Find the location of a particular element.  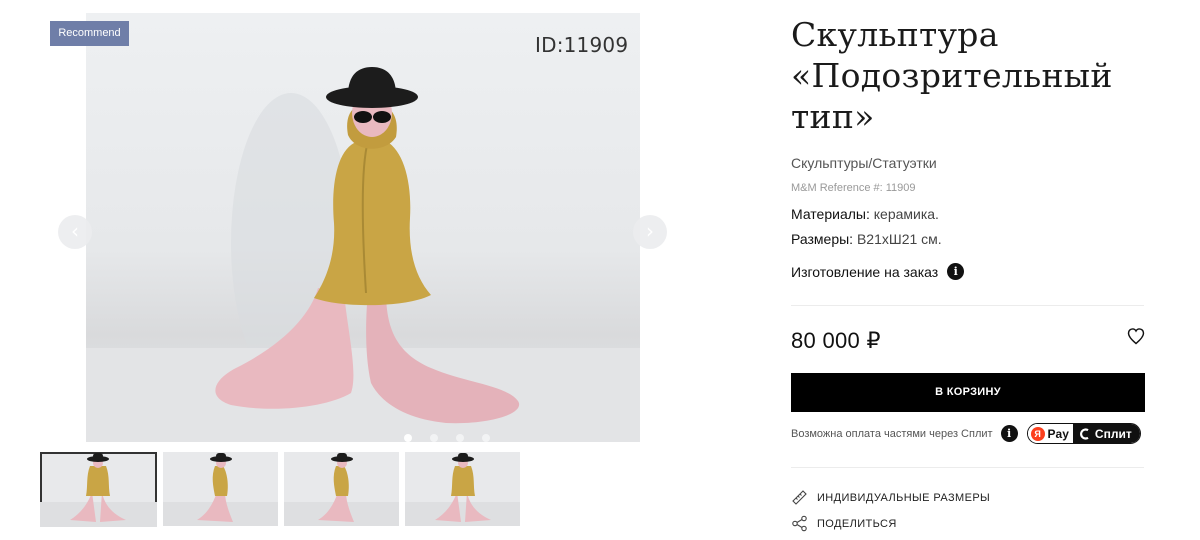

product-category: Скульптуры/Статуэтки is located at coordinates (864, 163).